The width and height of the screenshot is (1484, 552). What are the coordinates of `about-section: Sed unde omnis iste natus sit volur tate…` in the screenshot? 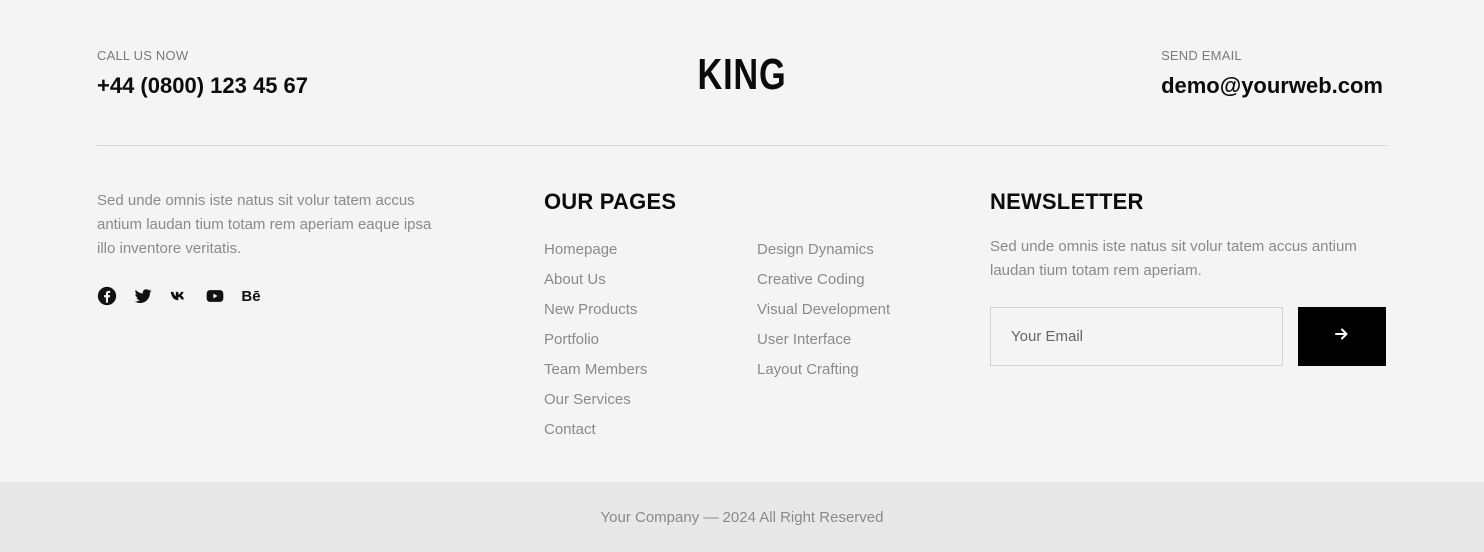 It's located at (269, 247).